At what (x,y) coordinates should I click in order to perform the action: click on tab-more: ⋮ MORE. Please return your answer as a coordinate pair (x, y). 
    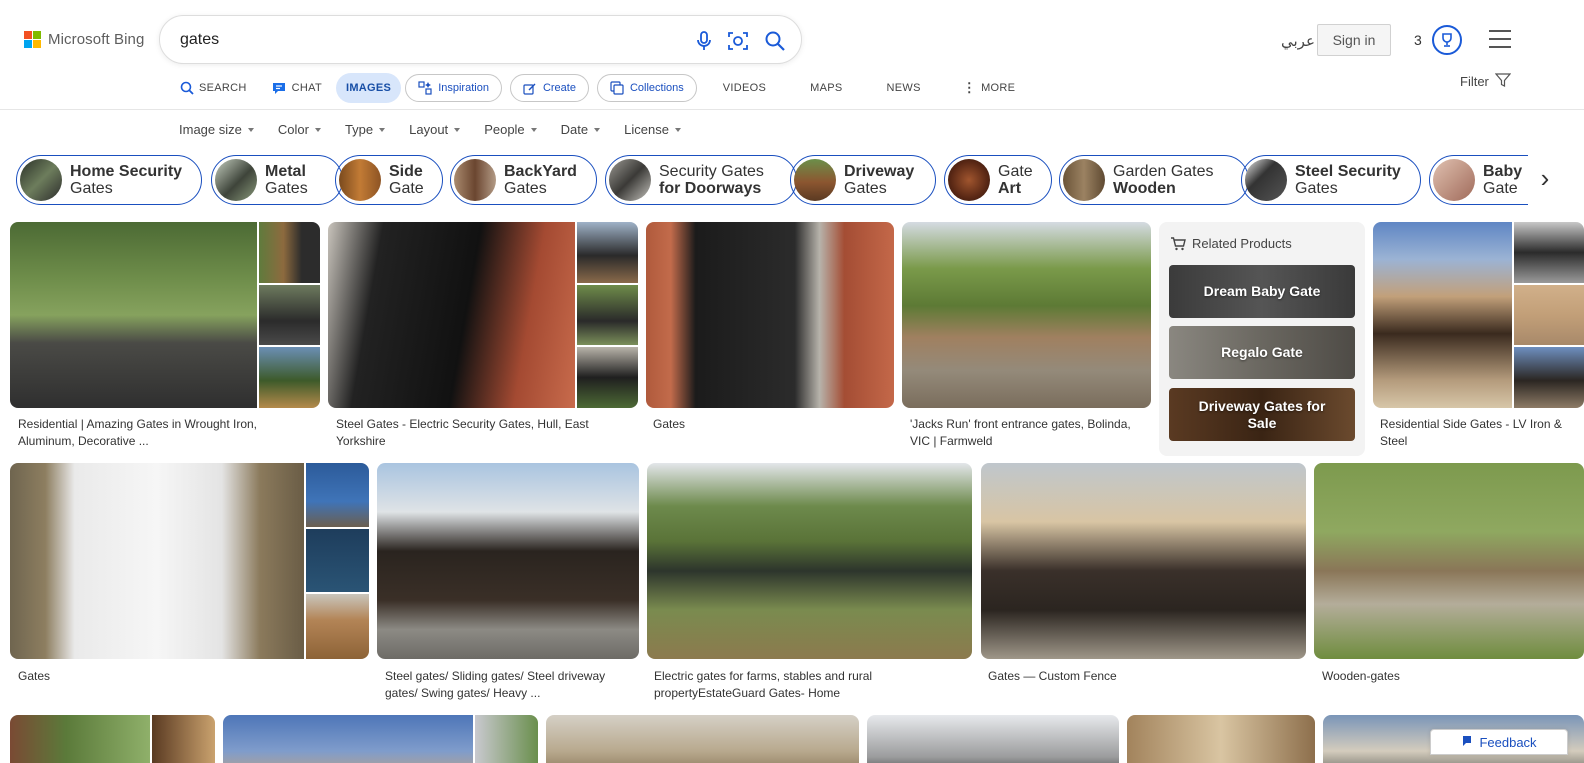
    Looking at the image, I should click on (989, 88).